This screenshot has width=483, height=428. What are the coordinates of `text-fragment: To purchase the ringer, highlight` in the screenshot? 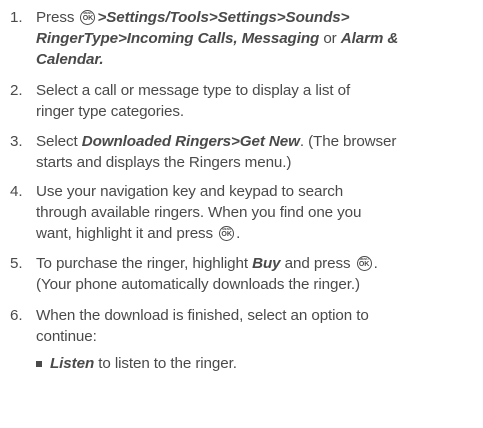 It's located at (142, 263).